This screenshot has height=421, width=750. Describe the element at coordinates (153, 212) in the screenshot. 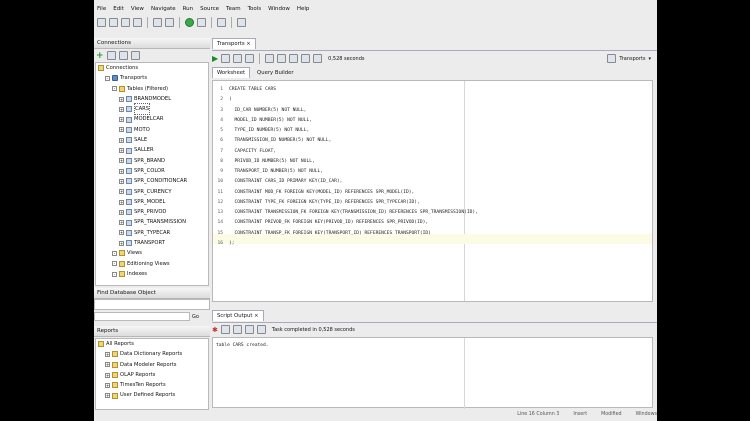

I see `tree-node: + SPR_PRIVOD` at that location.